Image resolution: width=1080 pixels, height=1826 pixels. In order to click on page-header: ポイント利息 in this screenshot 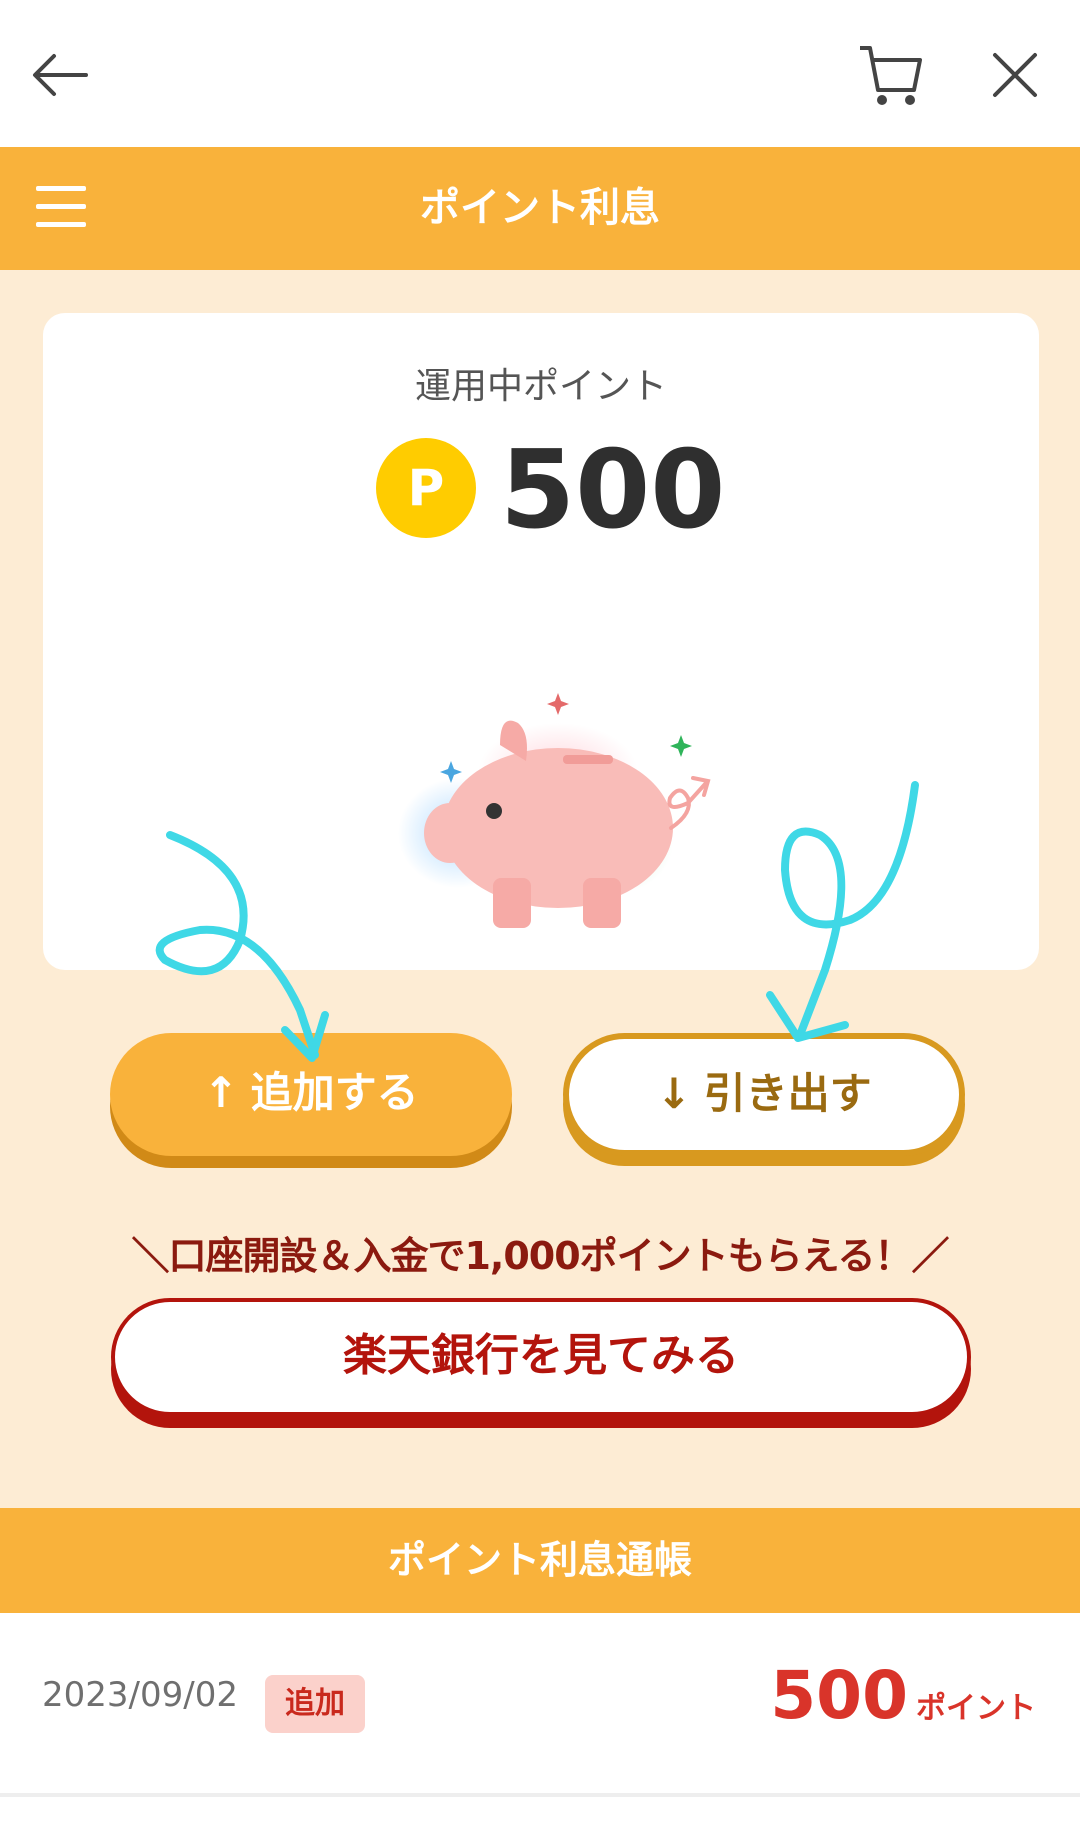, I will do `click(540, 208)`.